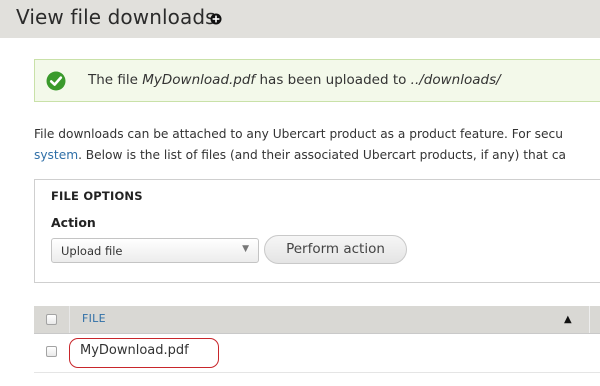  I want to click on status-text-before: The file, so click(115, 80).